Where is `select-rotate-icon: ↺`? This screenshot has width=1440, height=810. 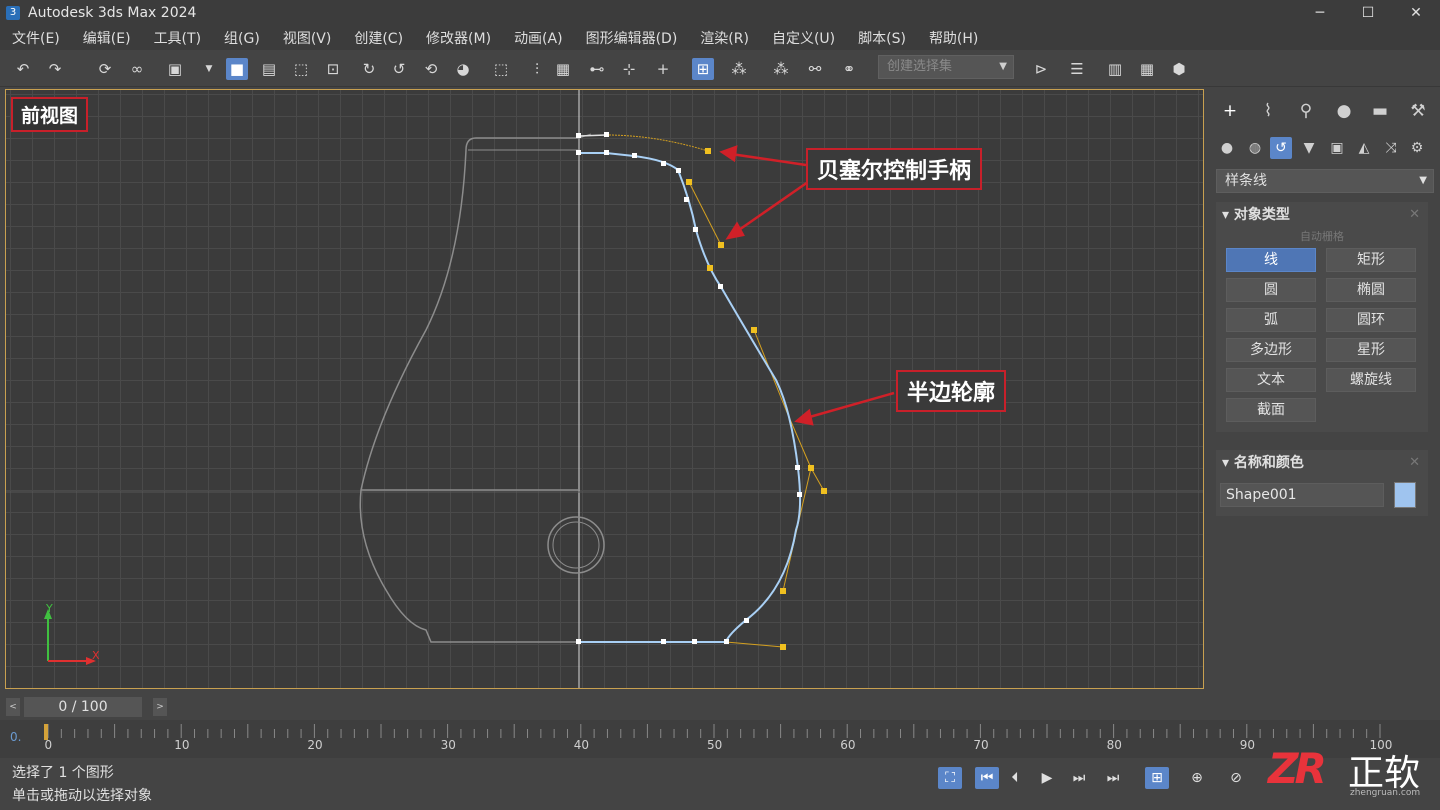
select-rotate-icon: ↺ is located at coordinates (399, 69).